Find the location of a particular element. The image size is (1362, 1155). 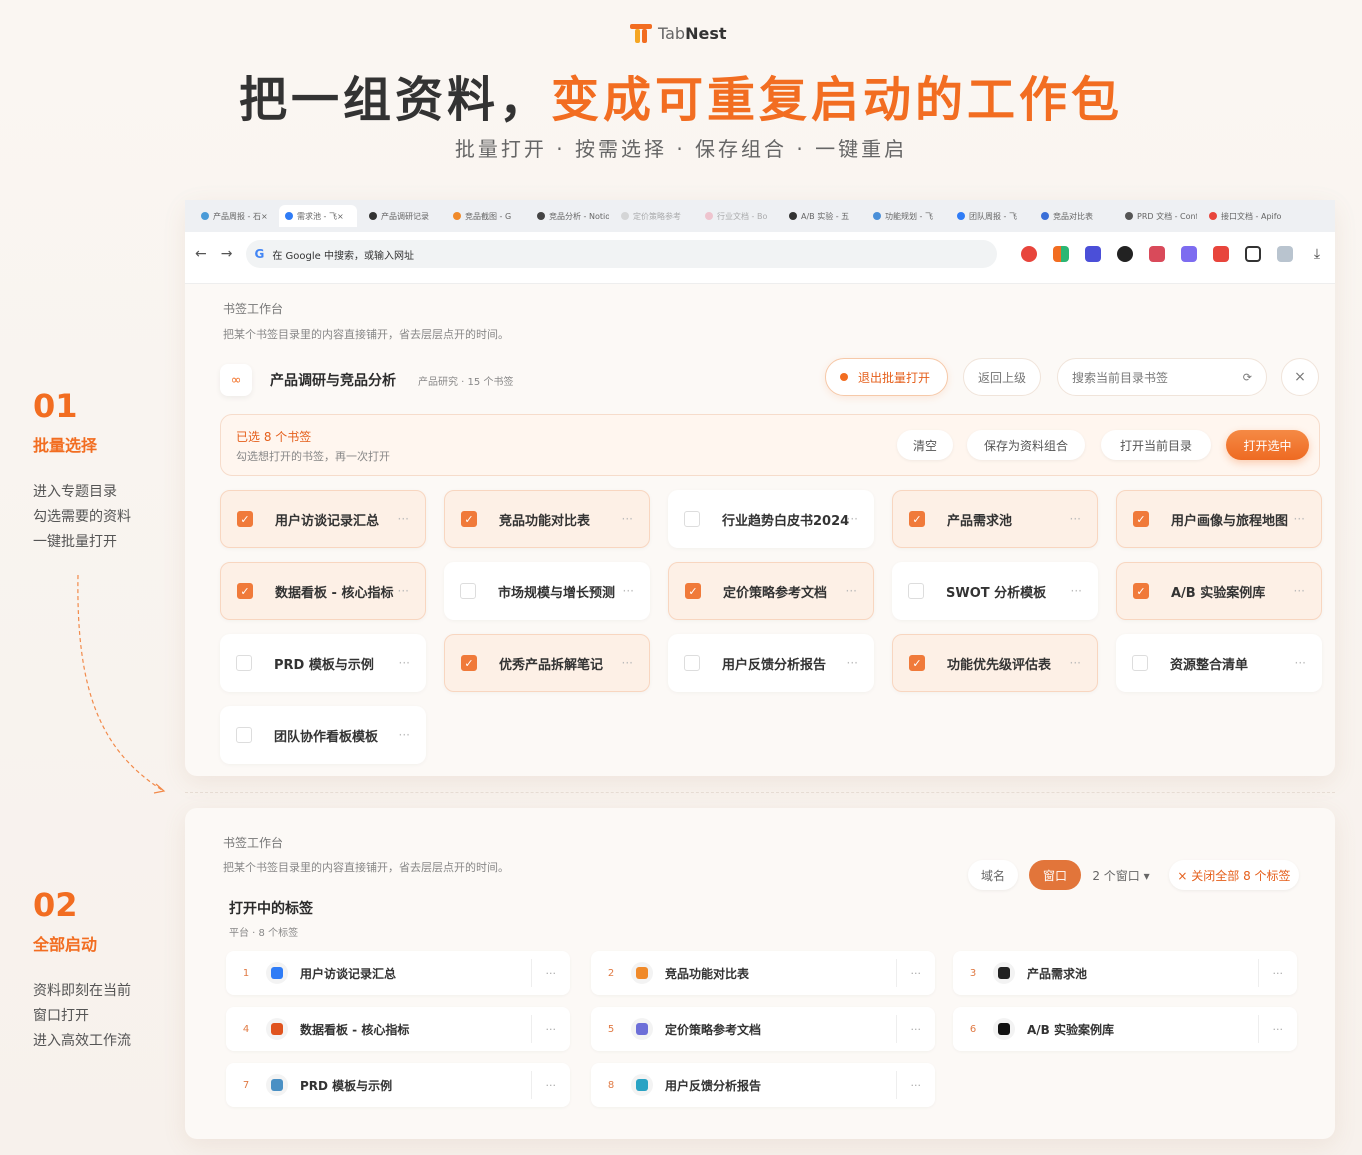

omnibox: G 在 Google 中搜索，或输入网址 is located at coordinates (621, 254).